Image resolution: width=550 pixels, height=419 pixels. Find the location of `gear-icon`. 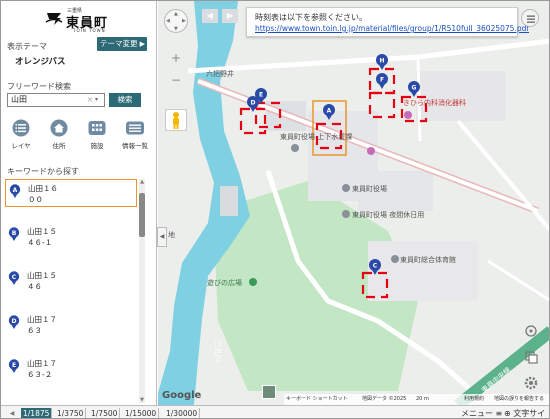

gear-icon is located at coordinates (531, 383).